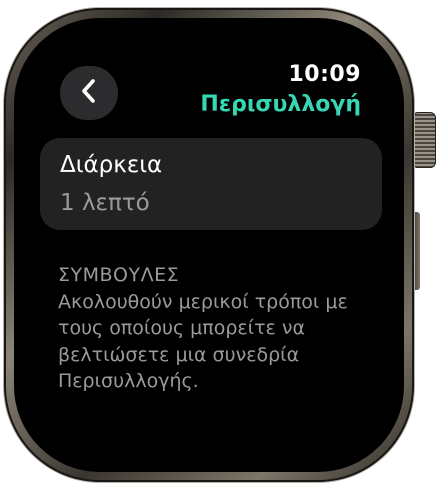 The height and width of the screenshot is (487, 439). Describe the element at coordinates (324, 74) in the screenshot. I see `status-time: 10:09` at that location.